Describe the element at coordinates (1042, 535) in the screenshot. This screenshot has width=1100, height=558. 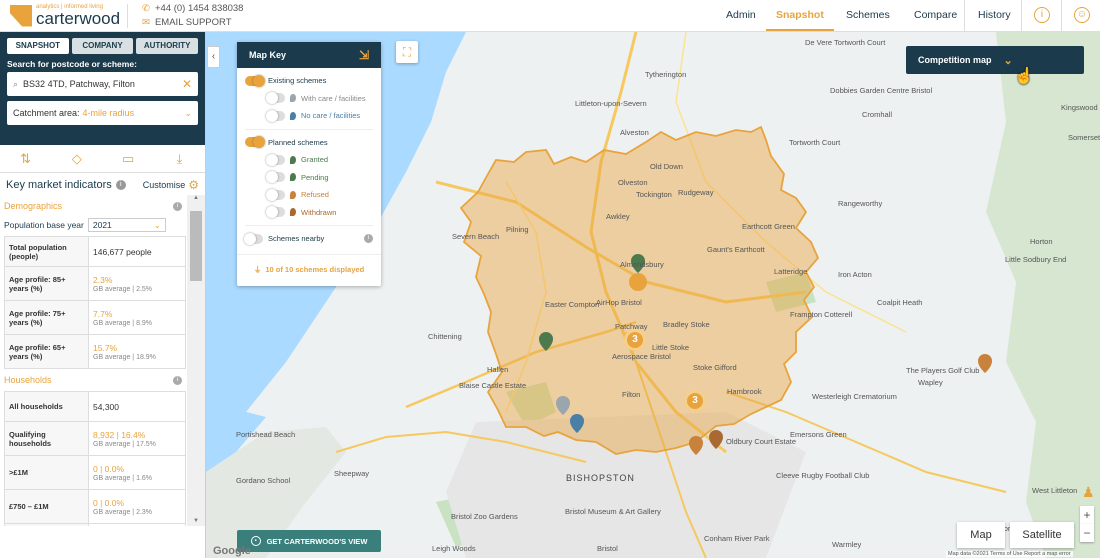
I see `satellite-type-button: Satellite` at that location.